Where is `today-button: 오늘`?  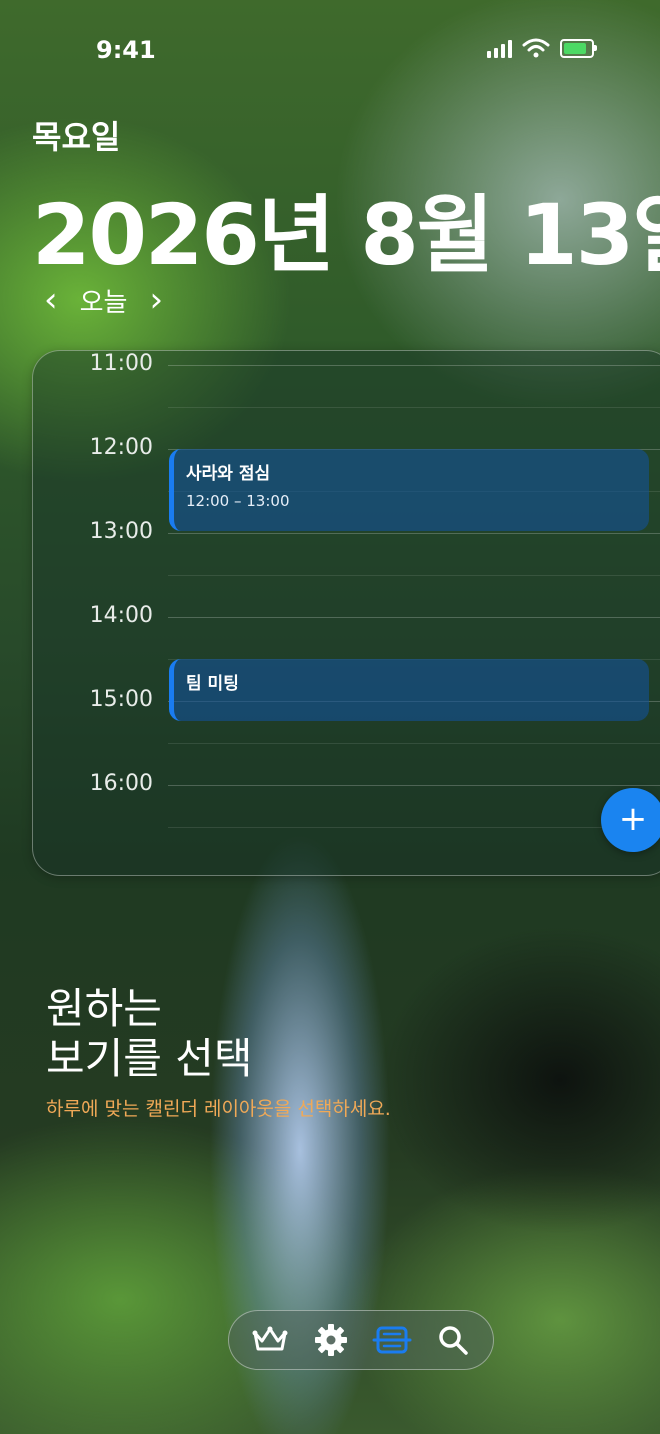
today-button: 오늘 is located at coordinates (104, 300).